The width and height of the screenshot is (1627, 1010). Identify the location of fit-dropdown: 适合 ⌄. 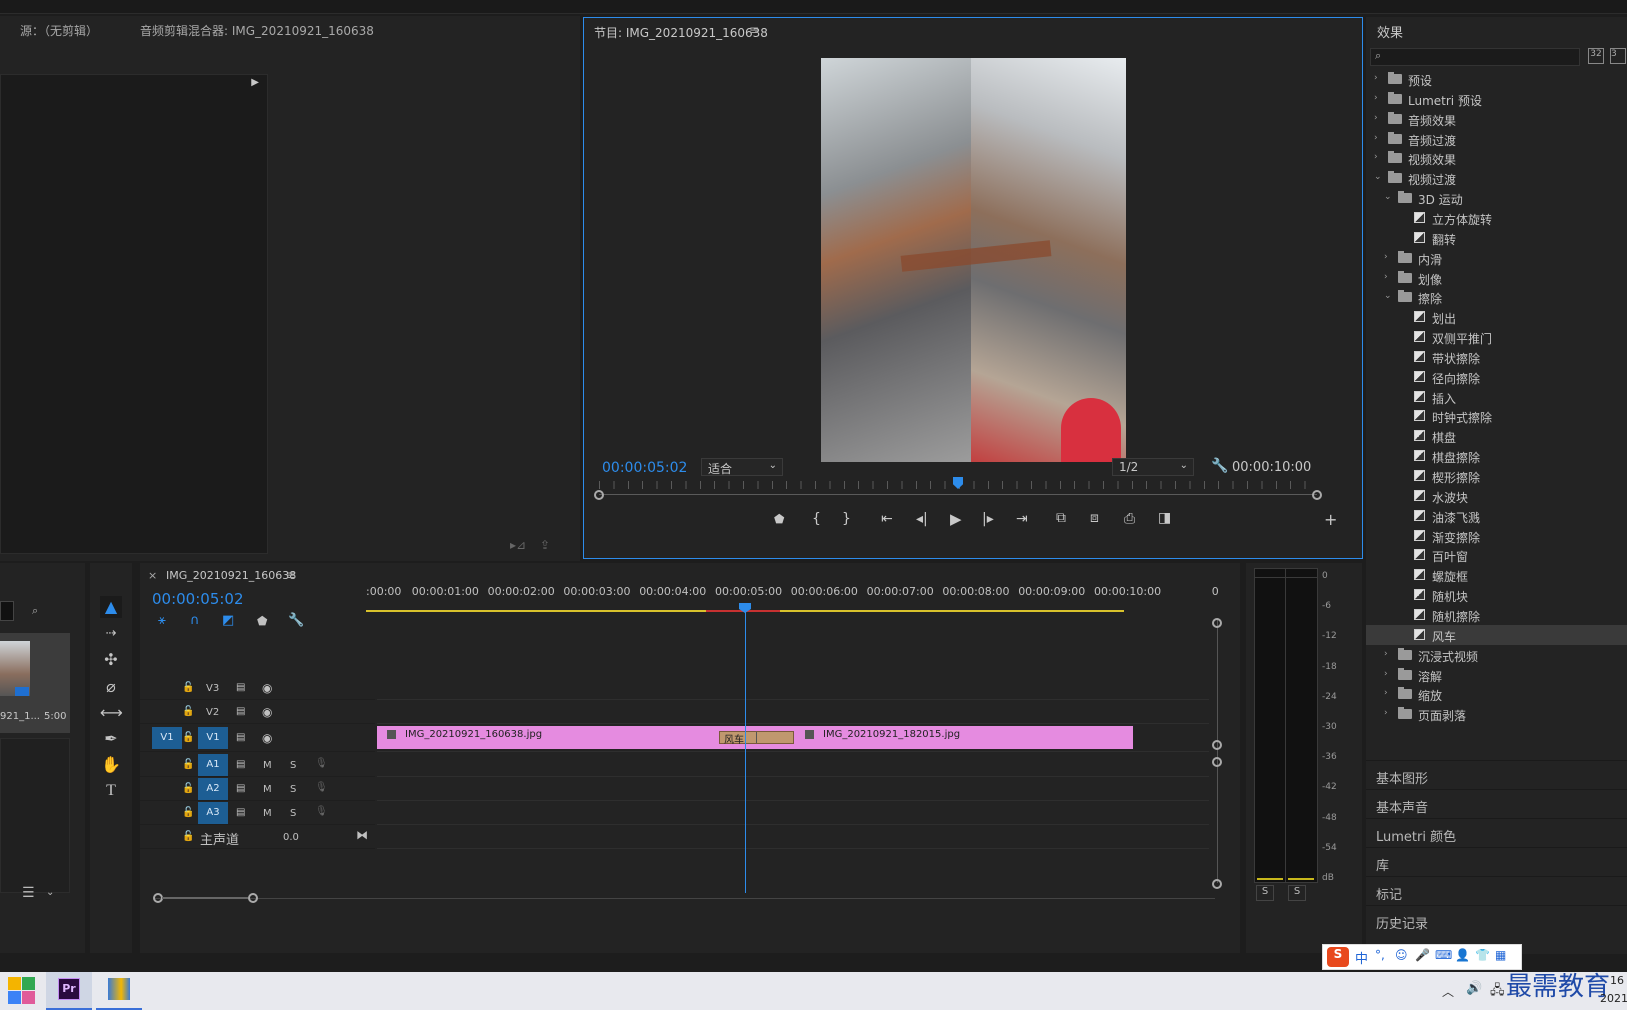
(742, 467).